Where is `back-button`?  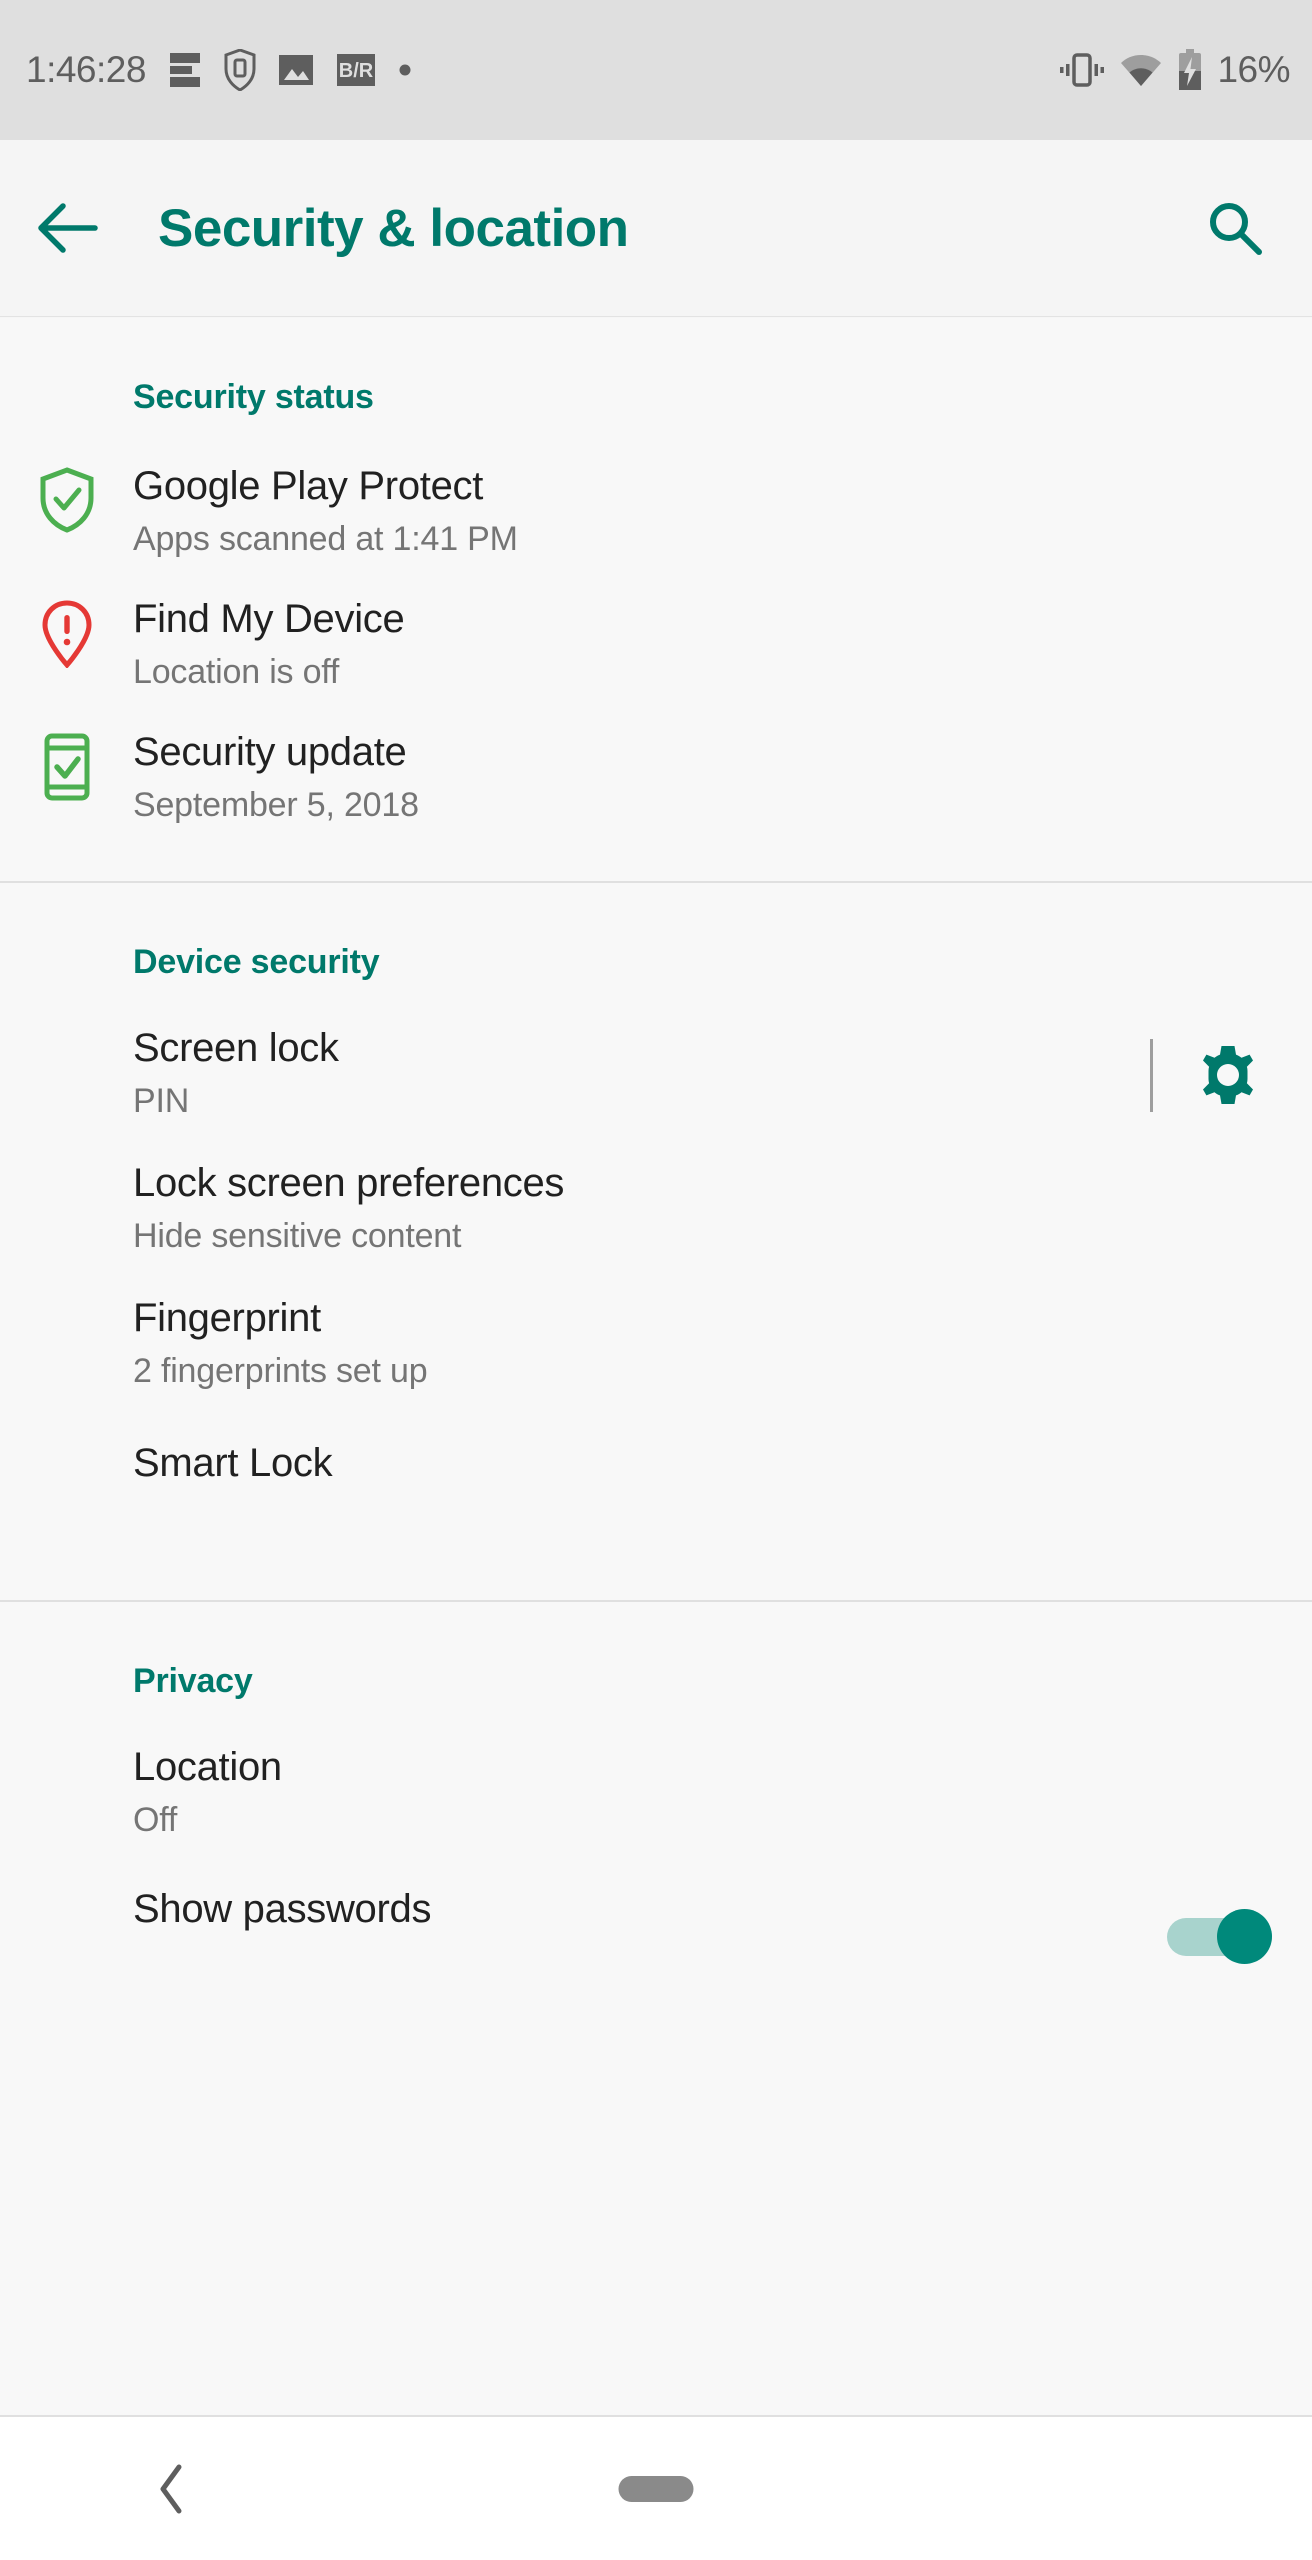
back-button is located at coordinates (68, 228).